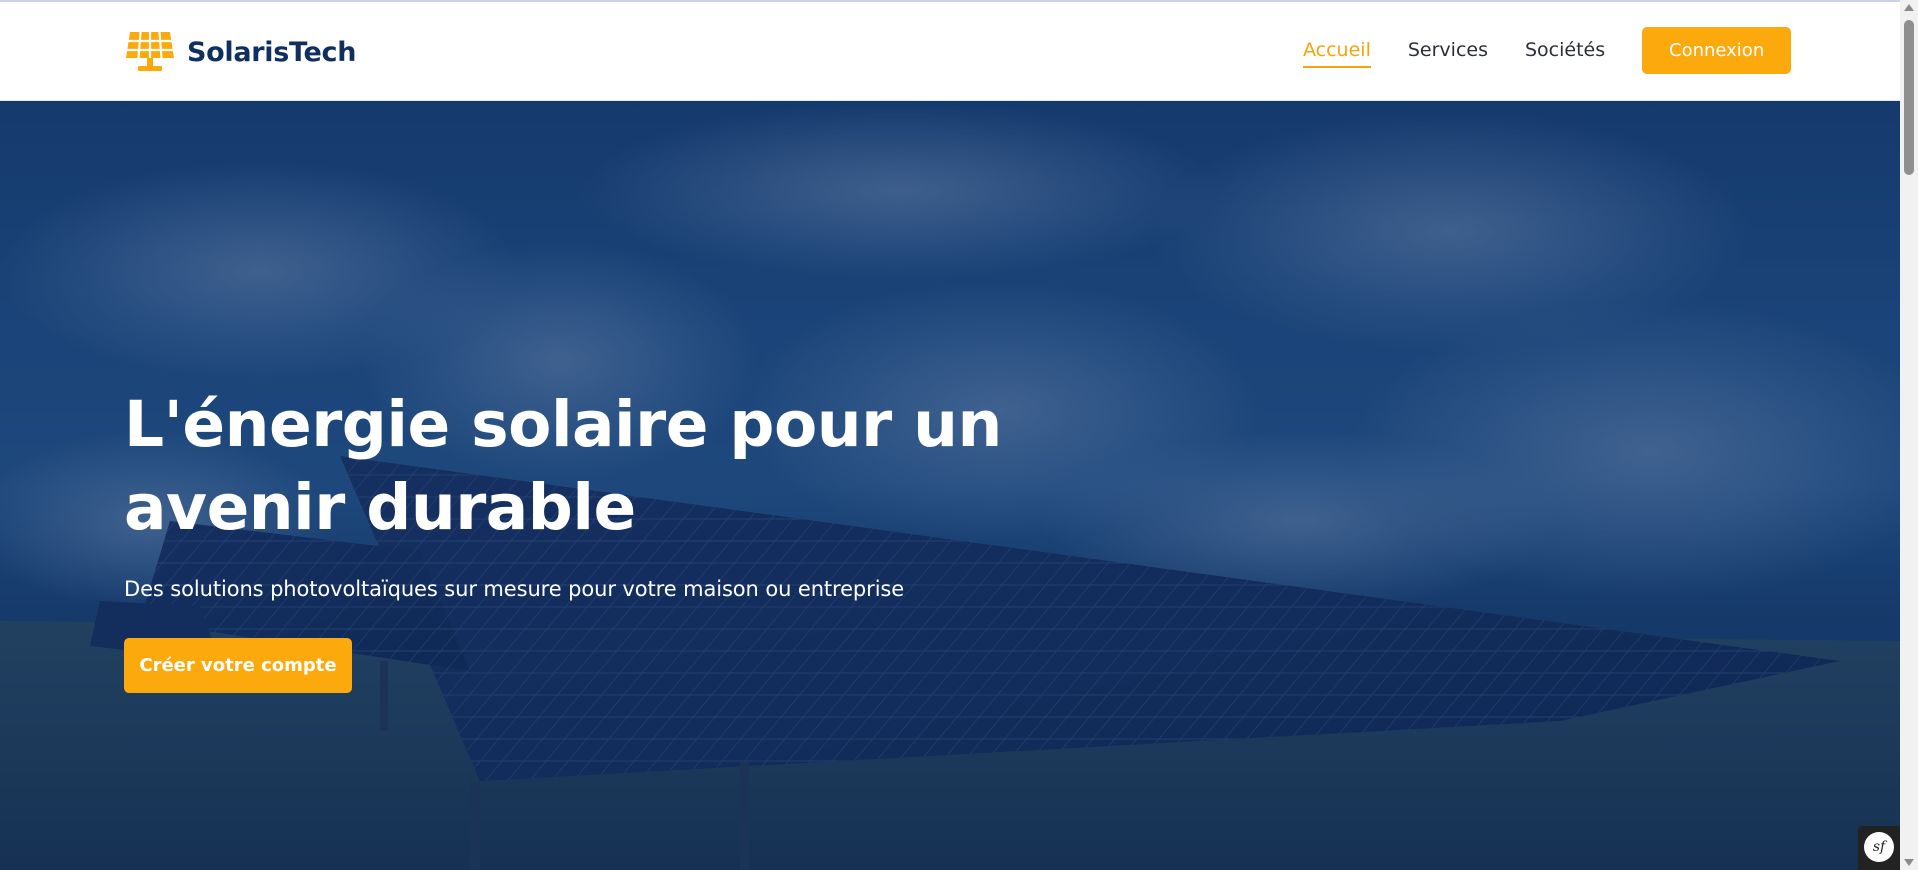 The height and width of the screenshot is (870, 1918). What do you see at coordinates (238, 665) in the screenshot?
I see `create-account-button: Créer votre compte` at bounding box center [238, 665].